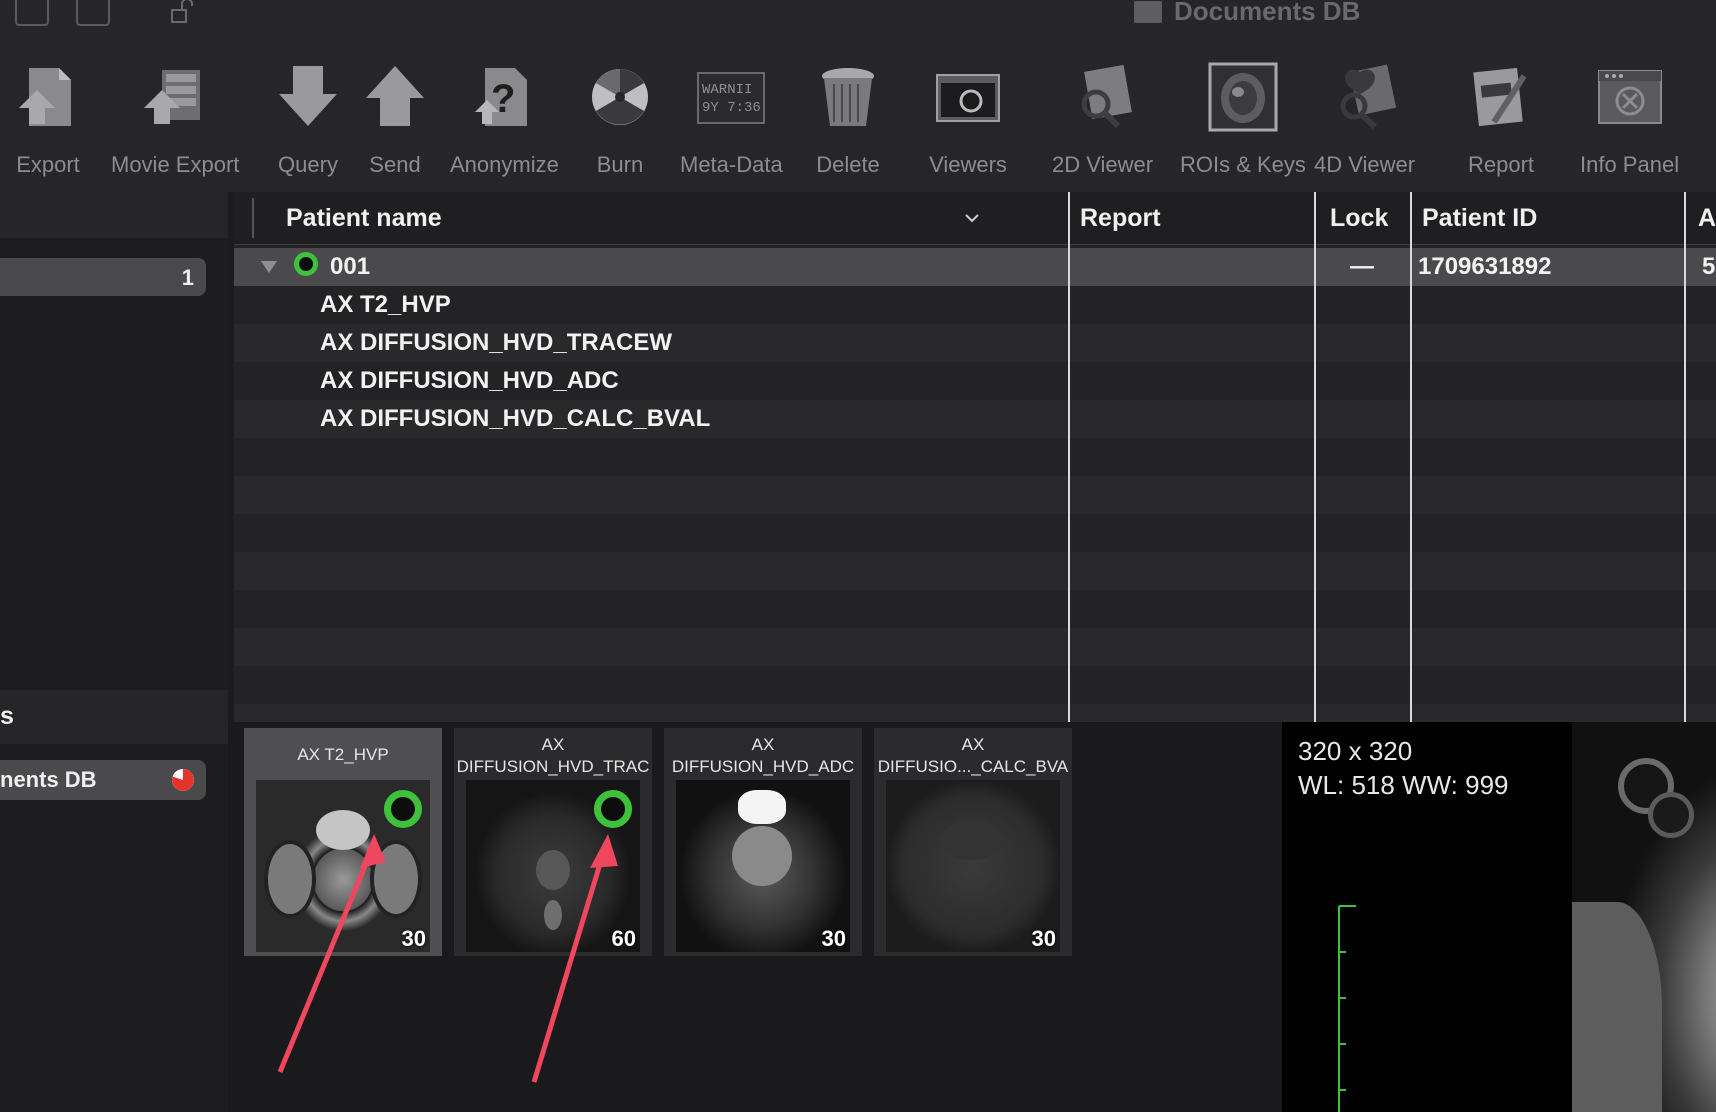  I want to click on report-icon, so click(1501, 97).